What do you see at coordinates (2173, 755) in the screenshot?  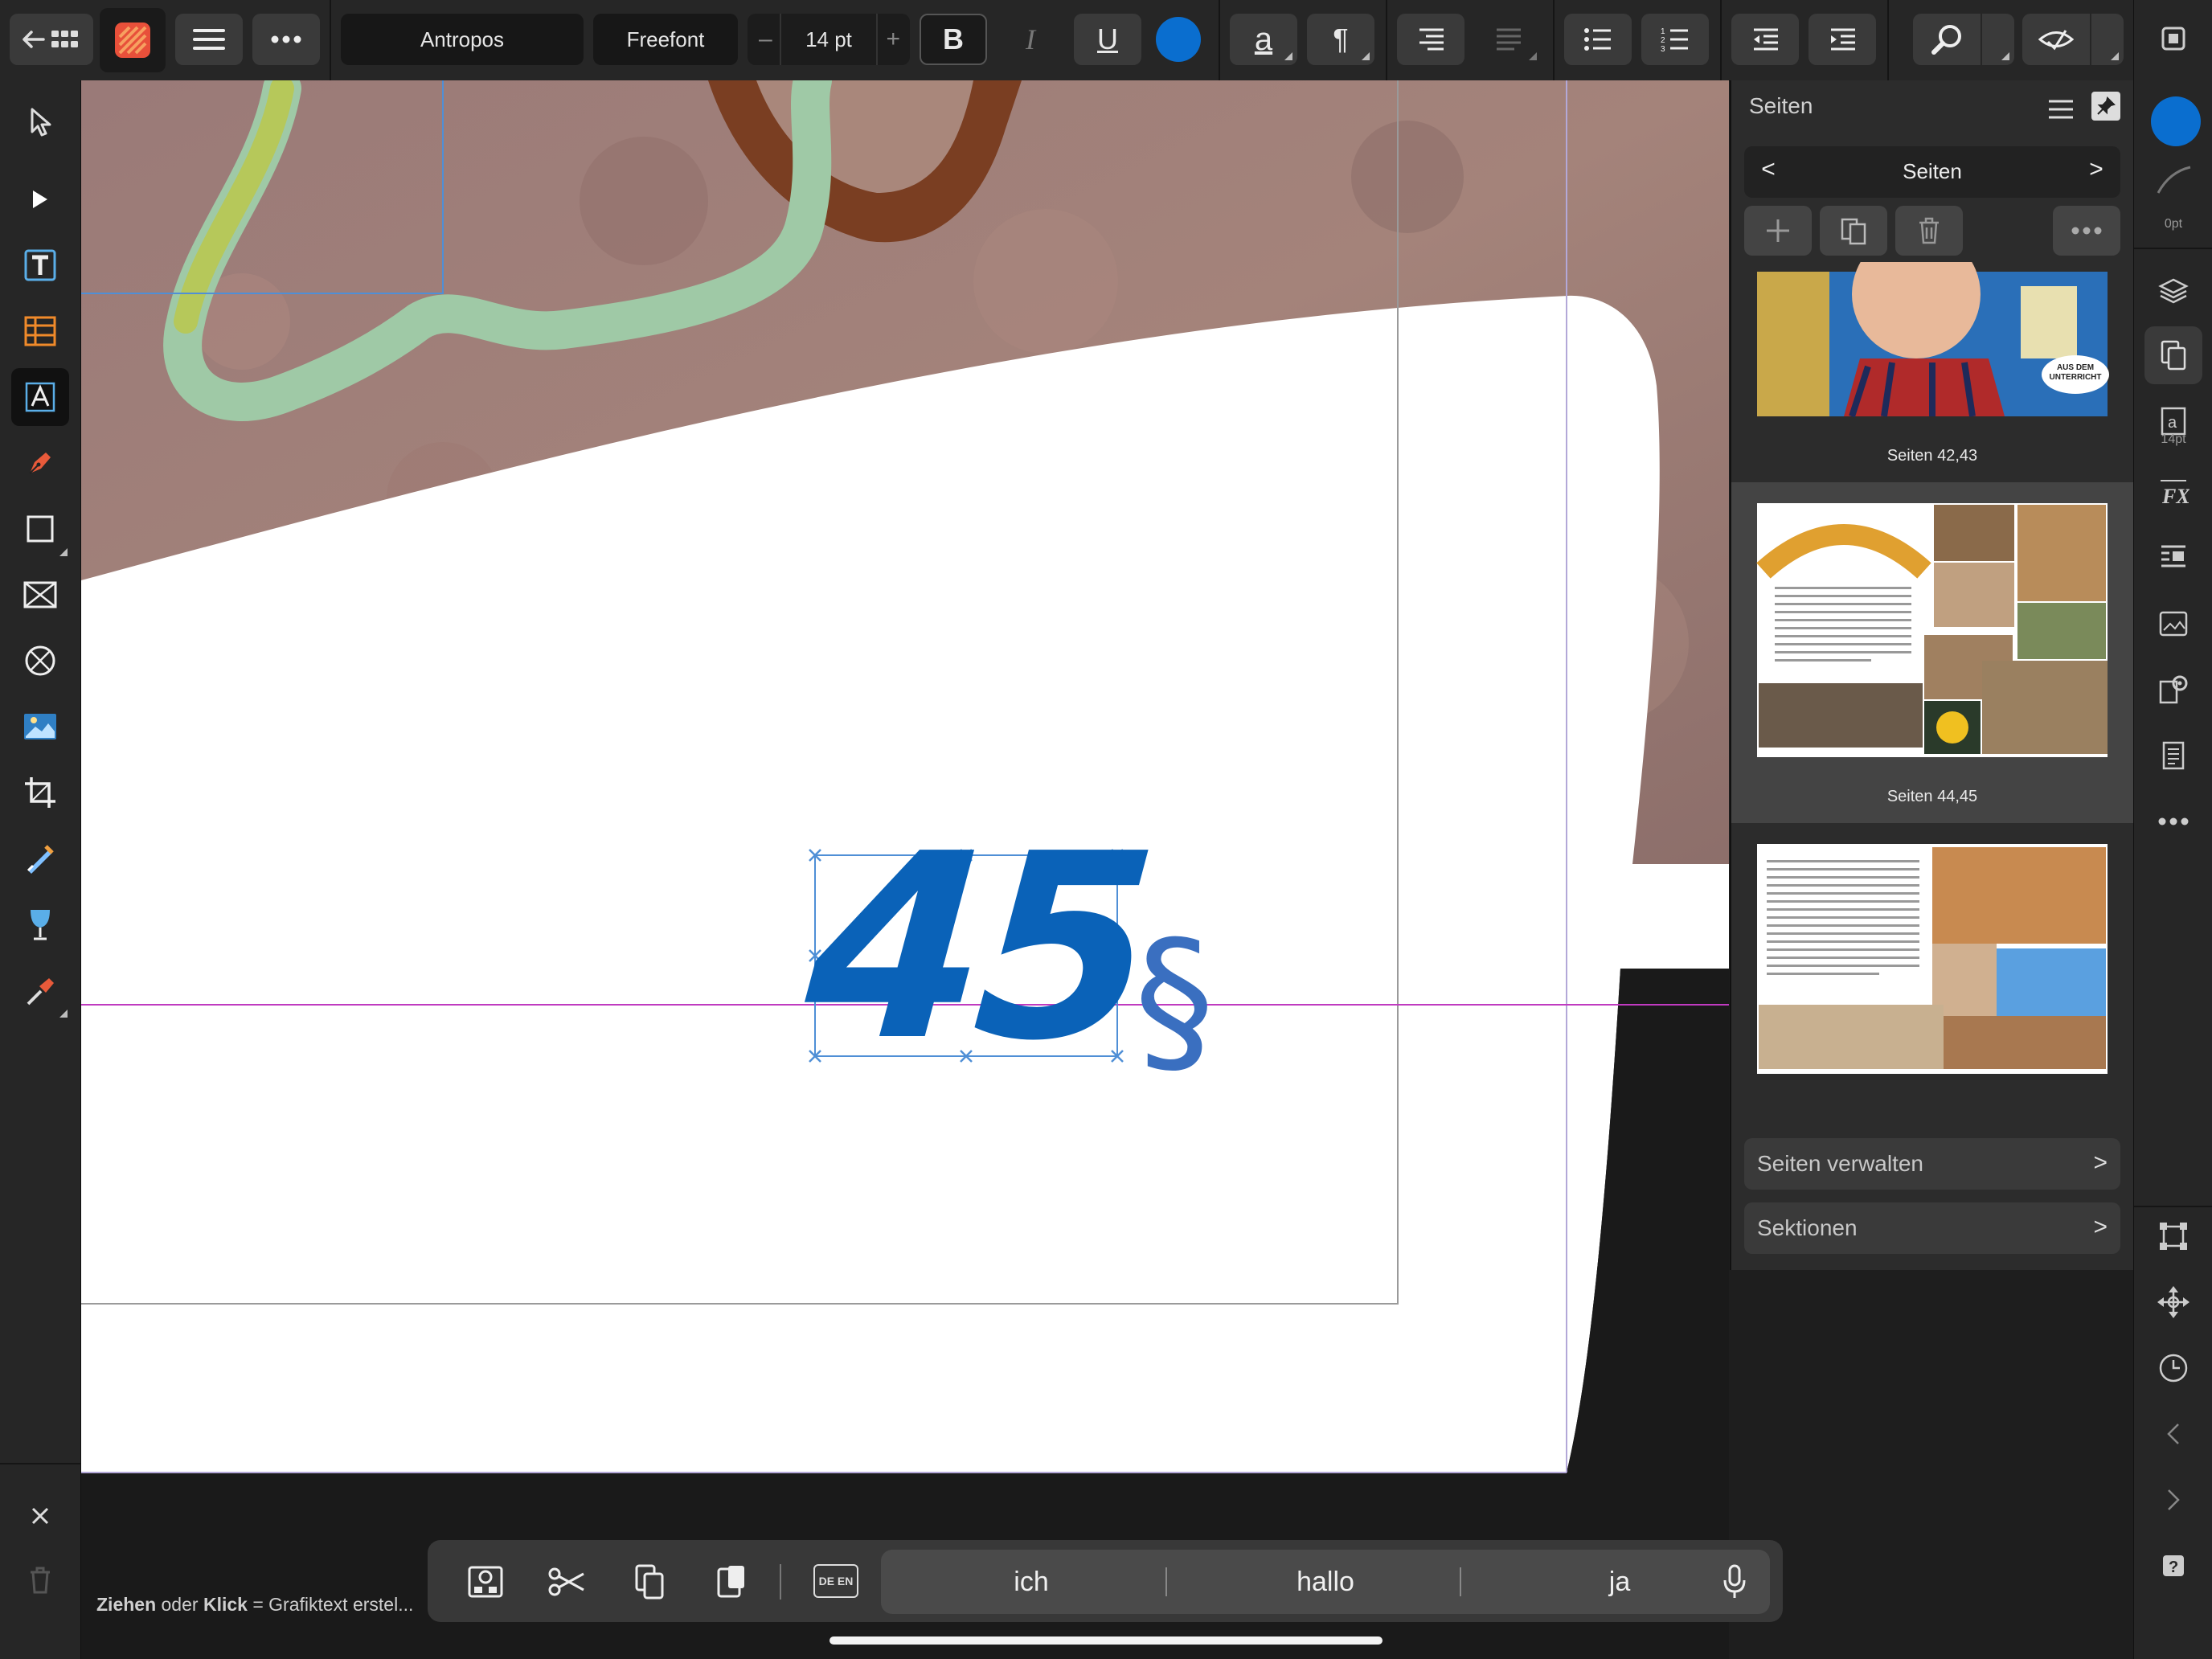 I see `text-frame-button` at bounding box center [2173, 755].